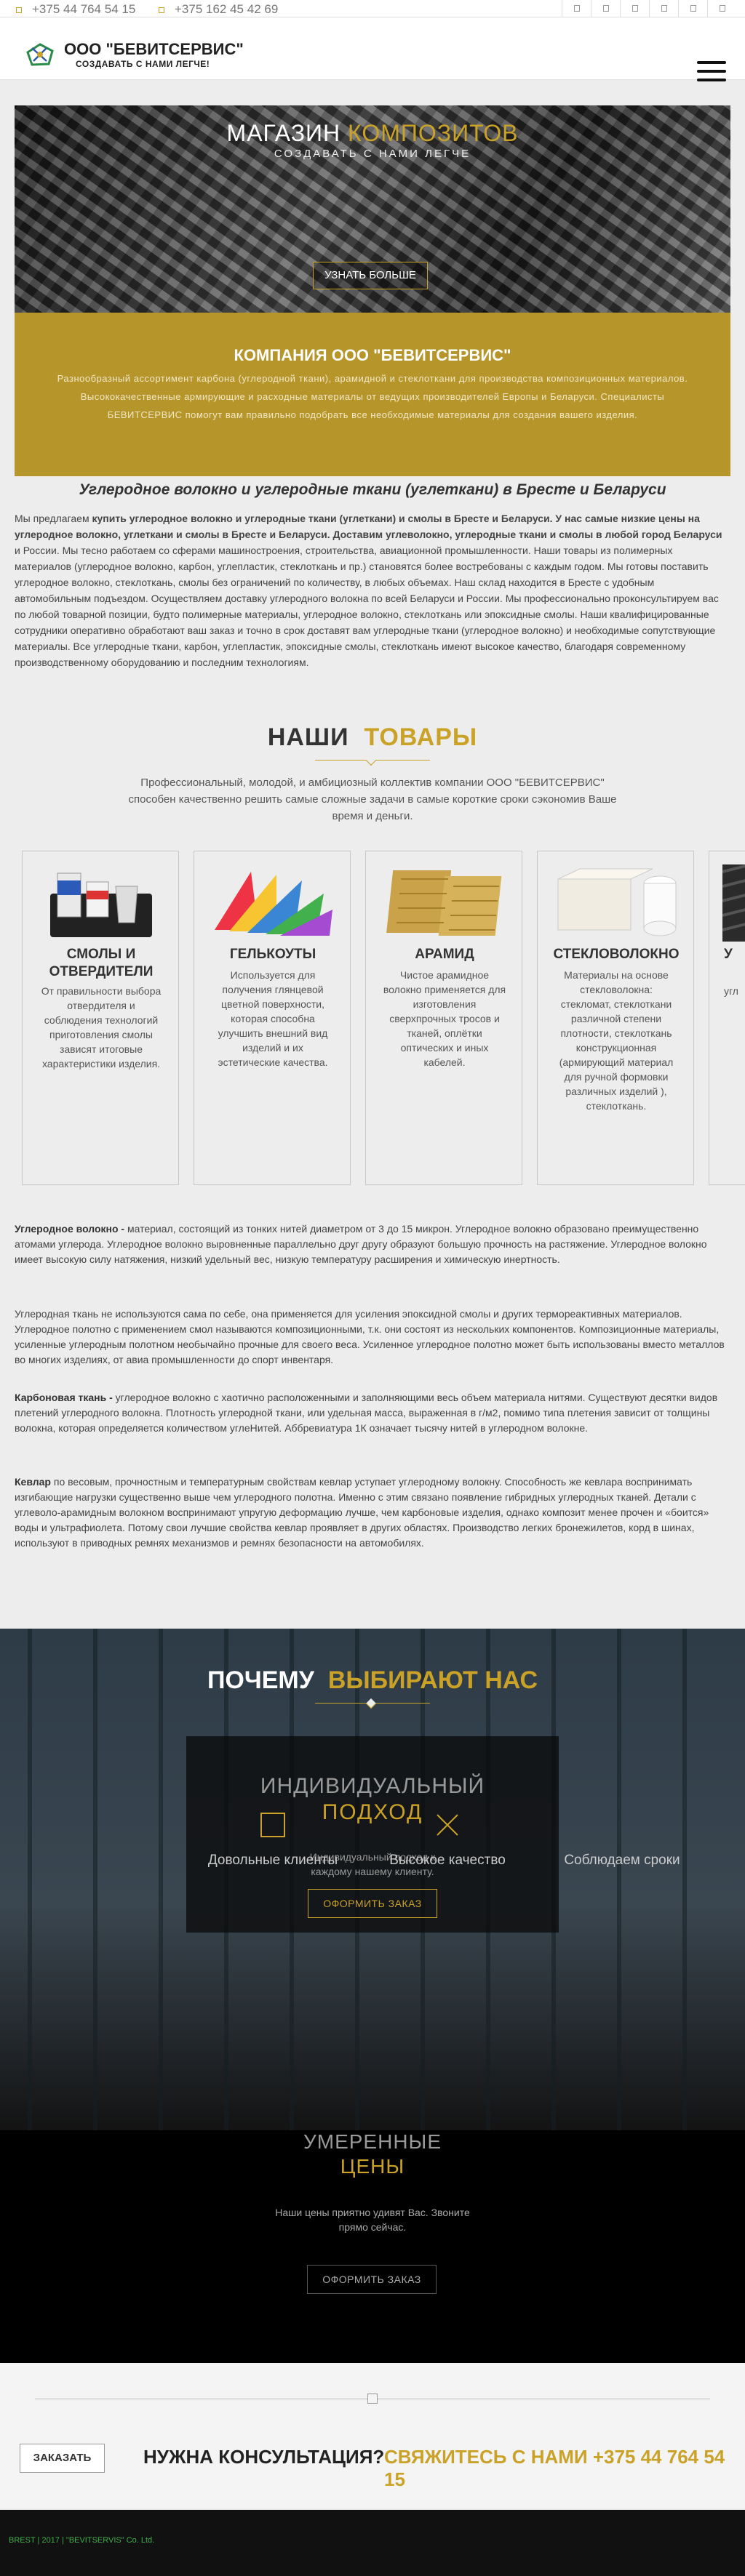  What do you see at coordinates (370, 276) in the screenshot?
I see `learn-more-button: УЗНАТЬ БОЛЬШЕ` at bounding box center [370, 276].